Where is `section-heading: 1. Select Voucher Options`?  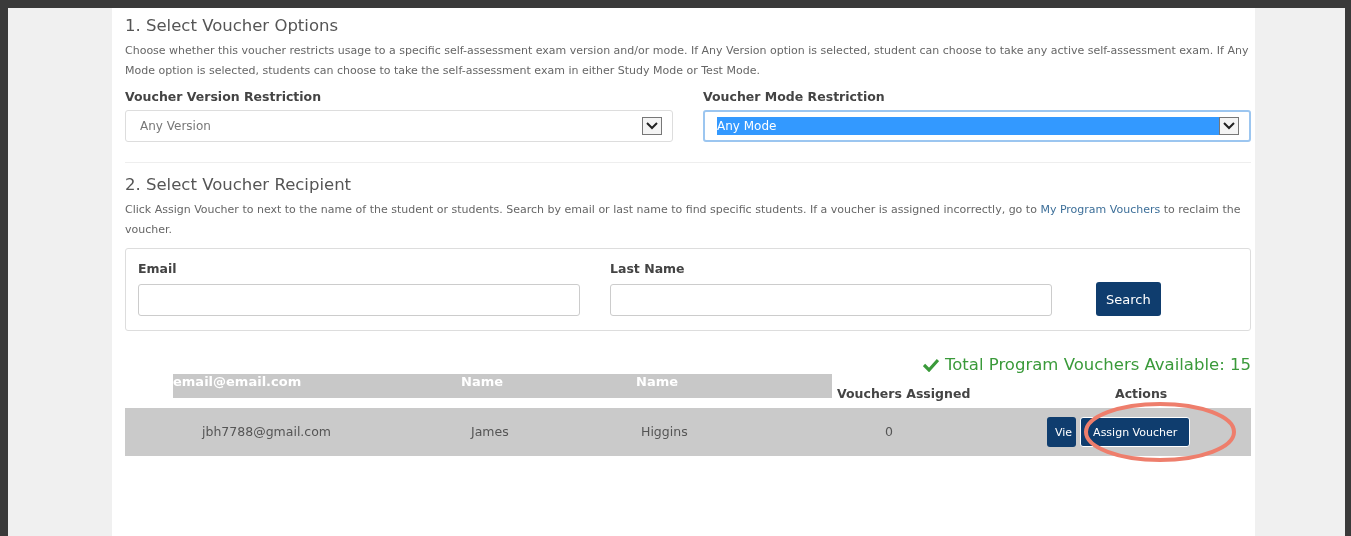 section-heading: 1. Select Voucher Options is located at coordinates (232, 25).